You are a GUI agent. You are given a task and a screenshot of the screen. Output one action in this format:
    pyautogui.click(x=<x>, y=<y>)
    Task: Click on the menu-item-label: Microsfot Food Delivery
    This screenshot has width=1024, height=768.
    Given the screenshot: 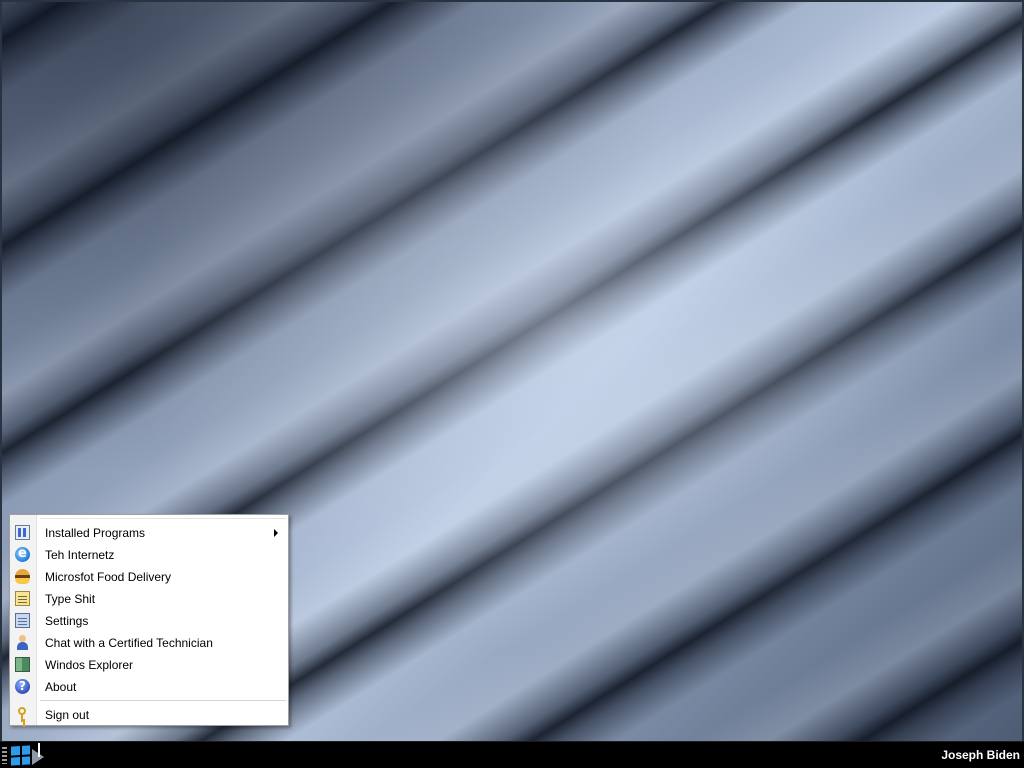 What is the action you would take?
    pyautogui.click(x=108, y=577)
    